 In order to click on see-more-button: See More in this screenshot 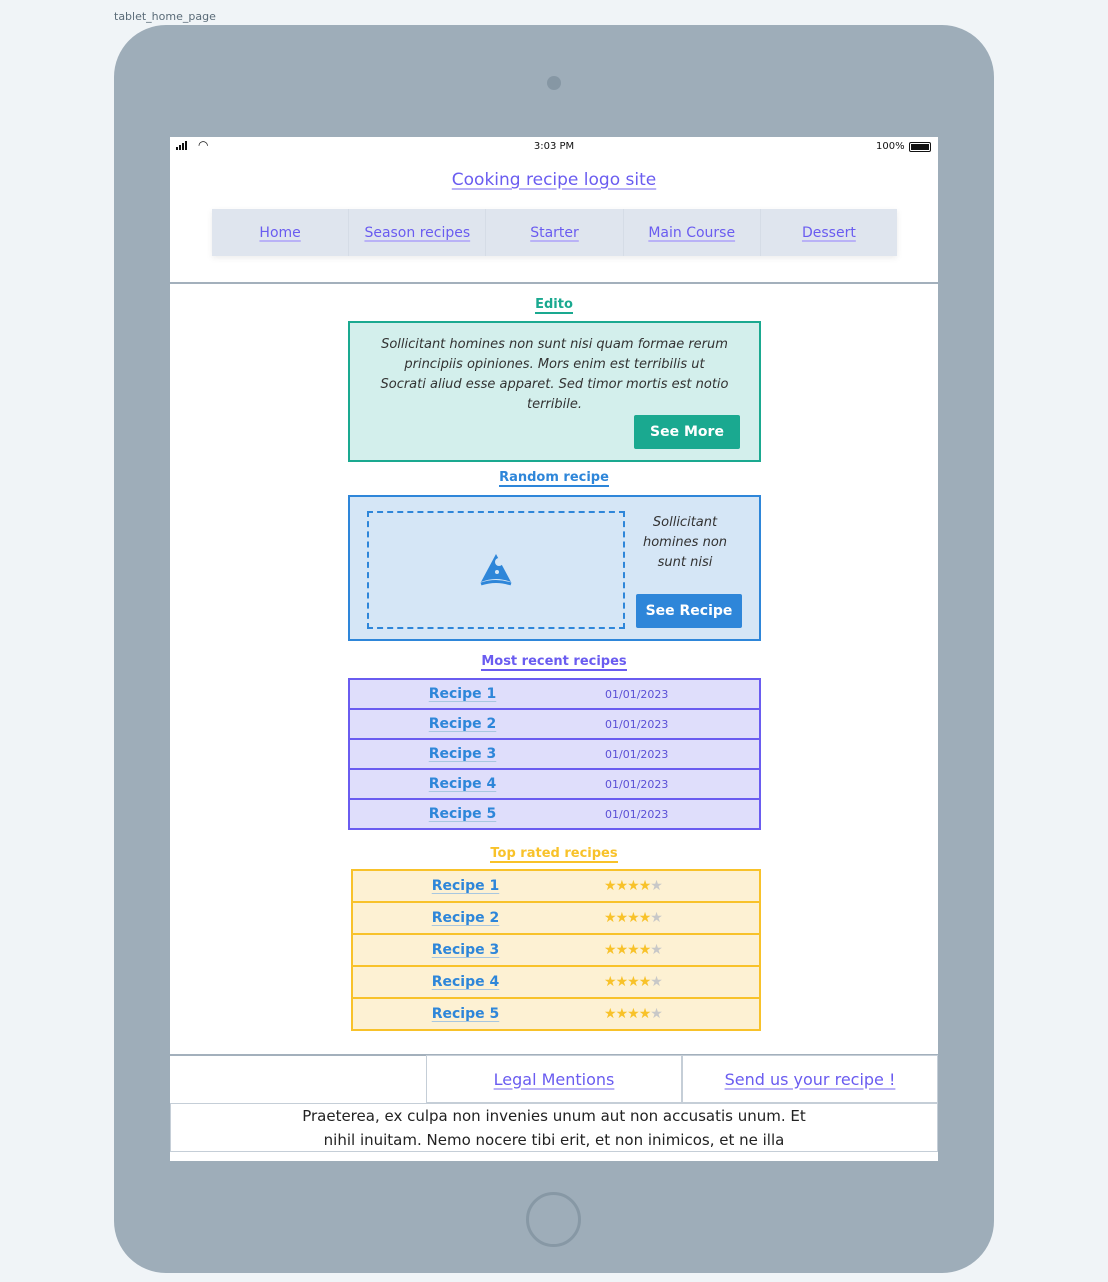, I will do `click(687, 432)`.